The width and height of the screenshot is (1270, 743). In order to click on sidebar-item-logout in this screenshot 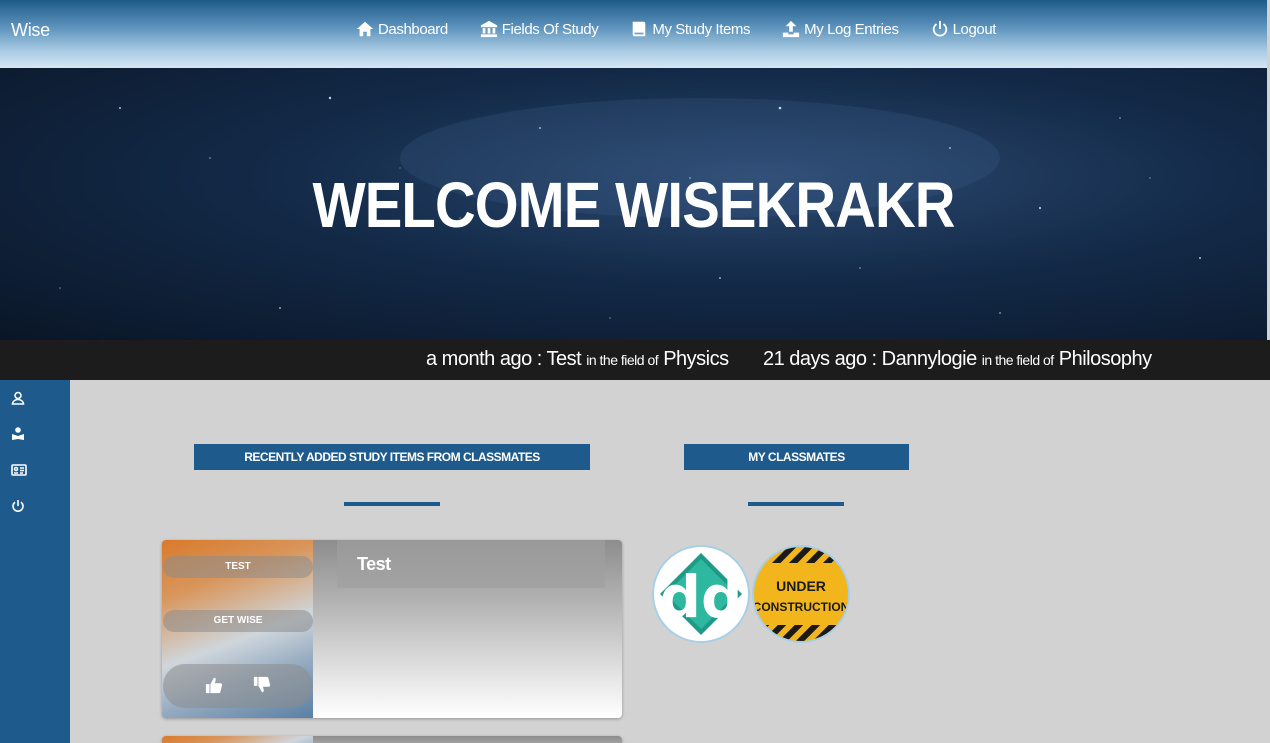, I will do `click(18, 506)`.